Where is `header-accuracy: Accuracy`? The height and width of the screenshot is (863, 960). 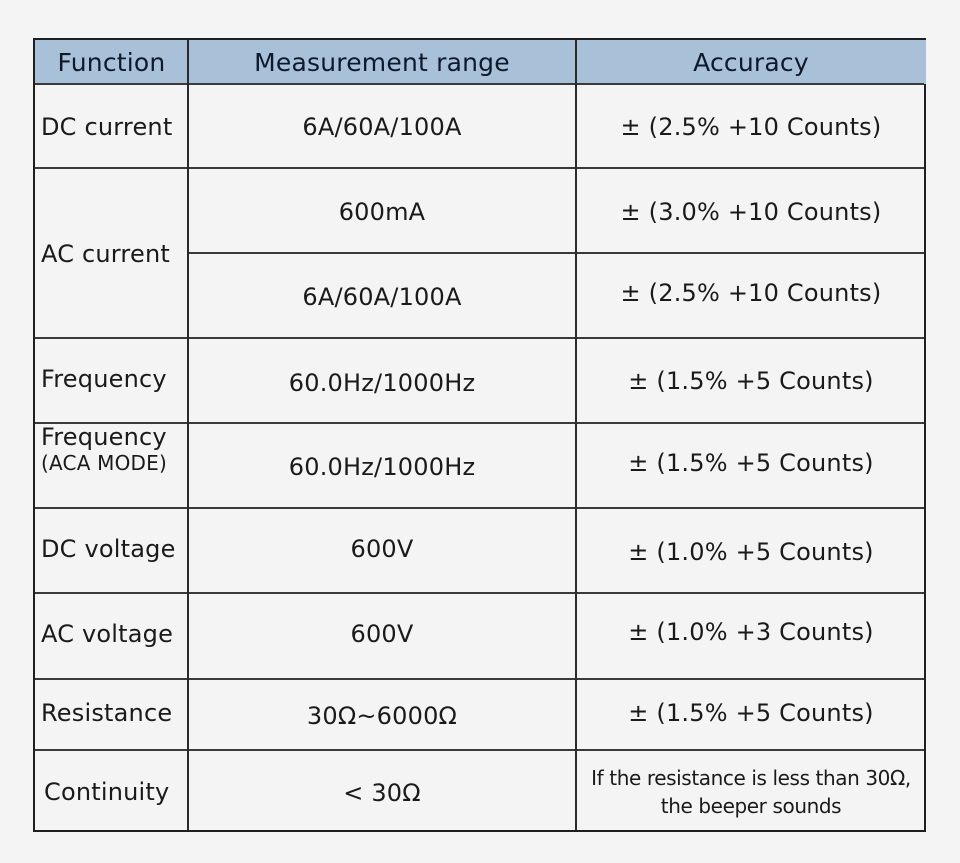
header-accuracy: Accuracy is located at coordinates (751, 62).